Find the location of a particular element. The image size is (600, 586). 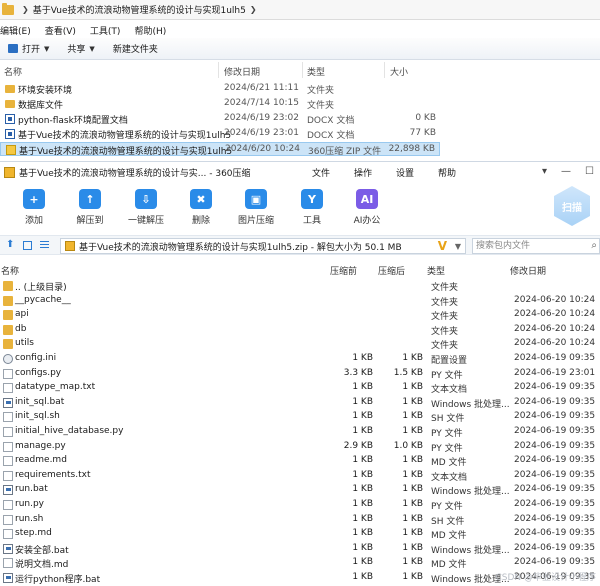

archive-row: run.sh 1 KB 1 KB SH 文件 2024-06-19 09:35 is located at coordinates (300, 520).